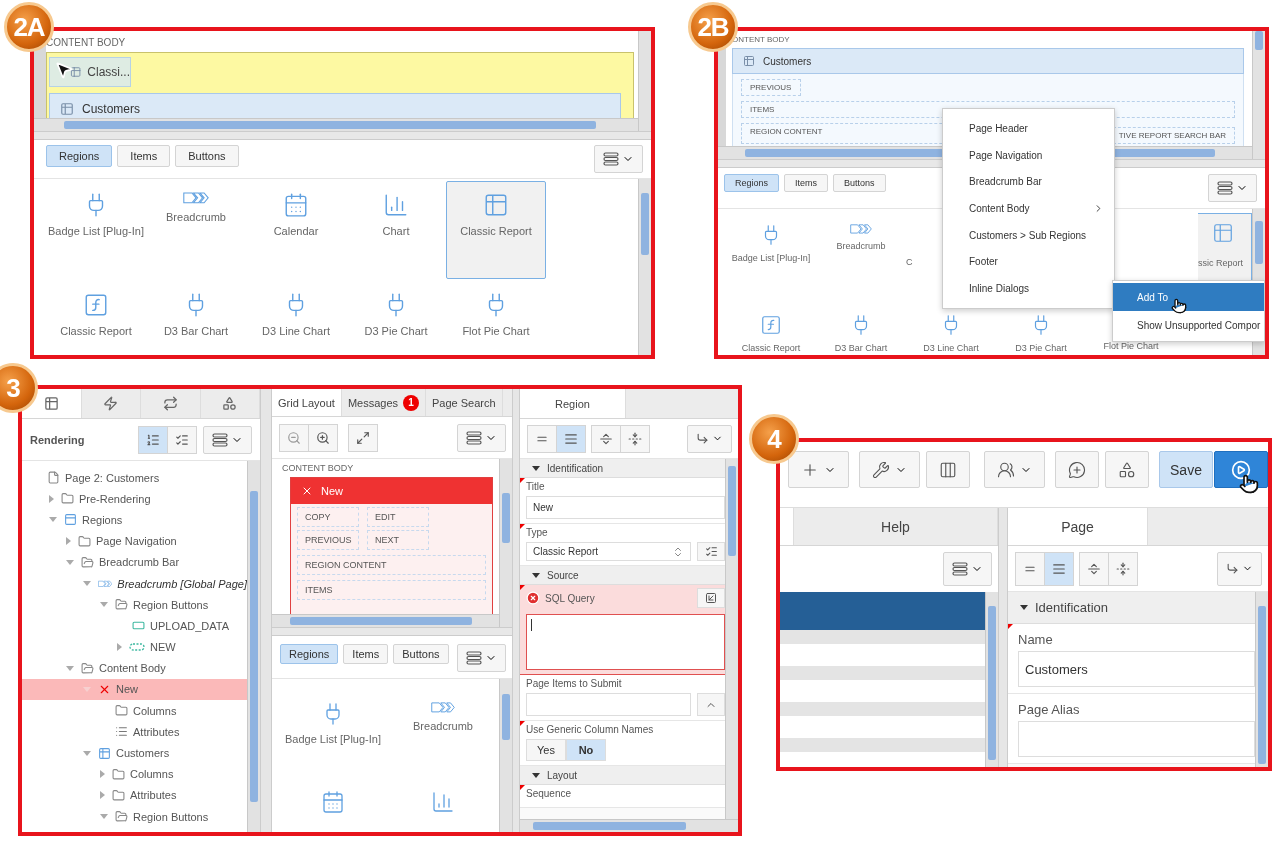 This screenshot has height=845, width=1272. Describe the element at coordinates (318, 468) in the screenshot. I see `section-label: CONTENT BODY` at that location.